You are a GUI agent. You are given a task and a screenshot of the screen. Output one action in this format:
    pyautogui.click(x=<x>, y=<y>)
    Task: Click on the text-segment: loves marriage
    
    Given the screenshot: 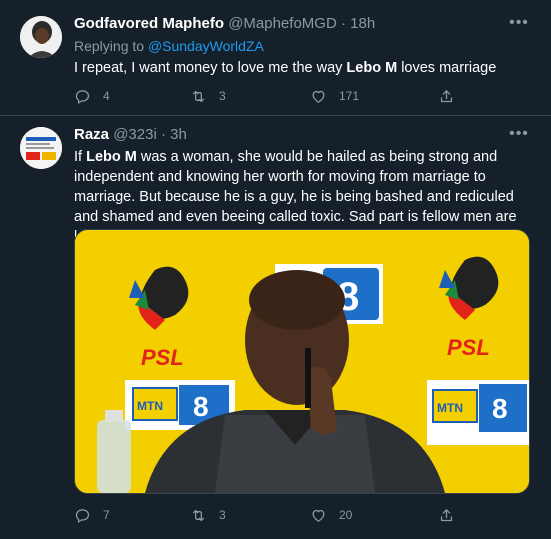 What is the action you would take?
    pyautogui.click(x=447, y=68)
    